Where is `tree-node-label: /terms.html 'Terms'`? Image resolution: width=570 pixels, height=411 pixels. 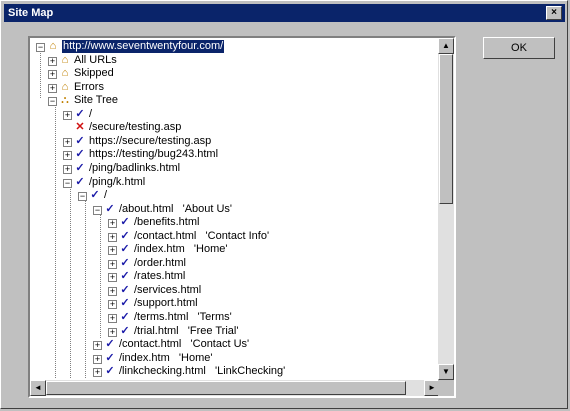
tree-node-label: /terms.html 'Terms' is located at coordinates (183, 317).